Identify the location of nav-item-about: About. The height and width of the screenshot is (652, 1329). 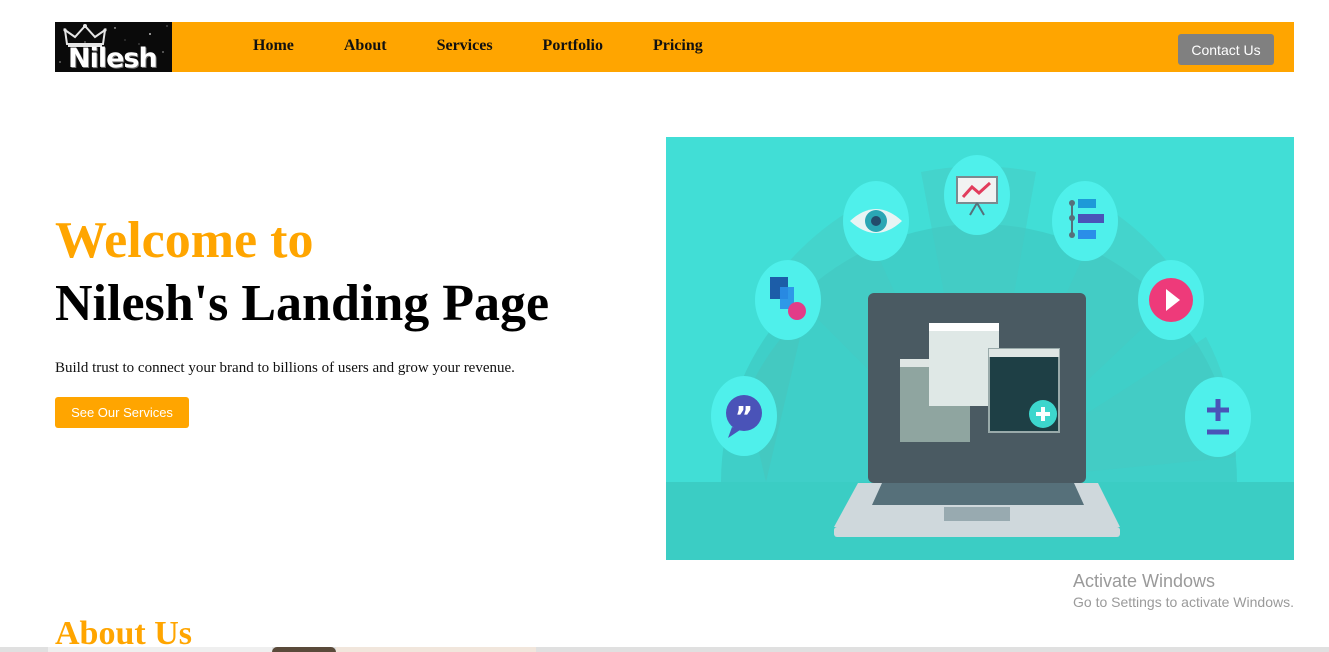
(365, 46).